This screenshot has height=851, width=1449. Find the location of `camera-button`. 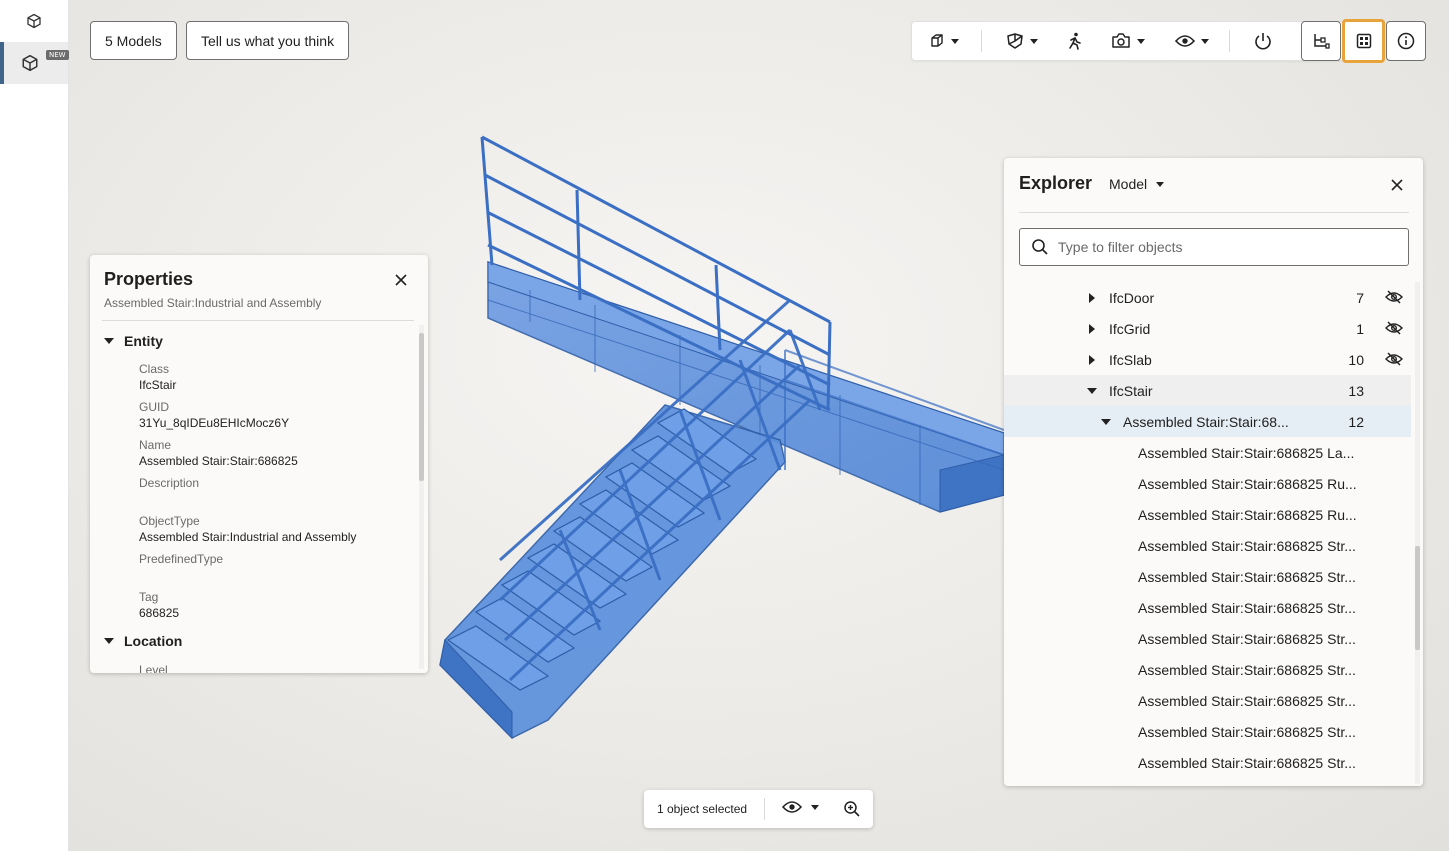

camera-button is located at coordinates (1128, 41).